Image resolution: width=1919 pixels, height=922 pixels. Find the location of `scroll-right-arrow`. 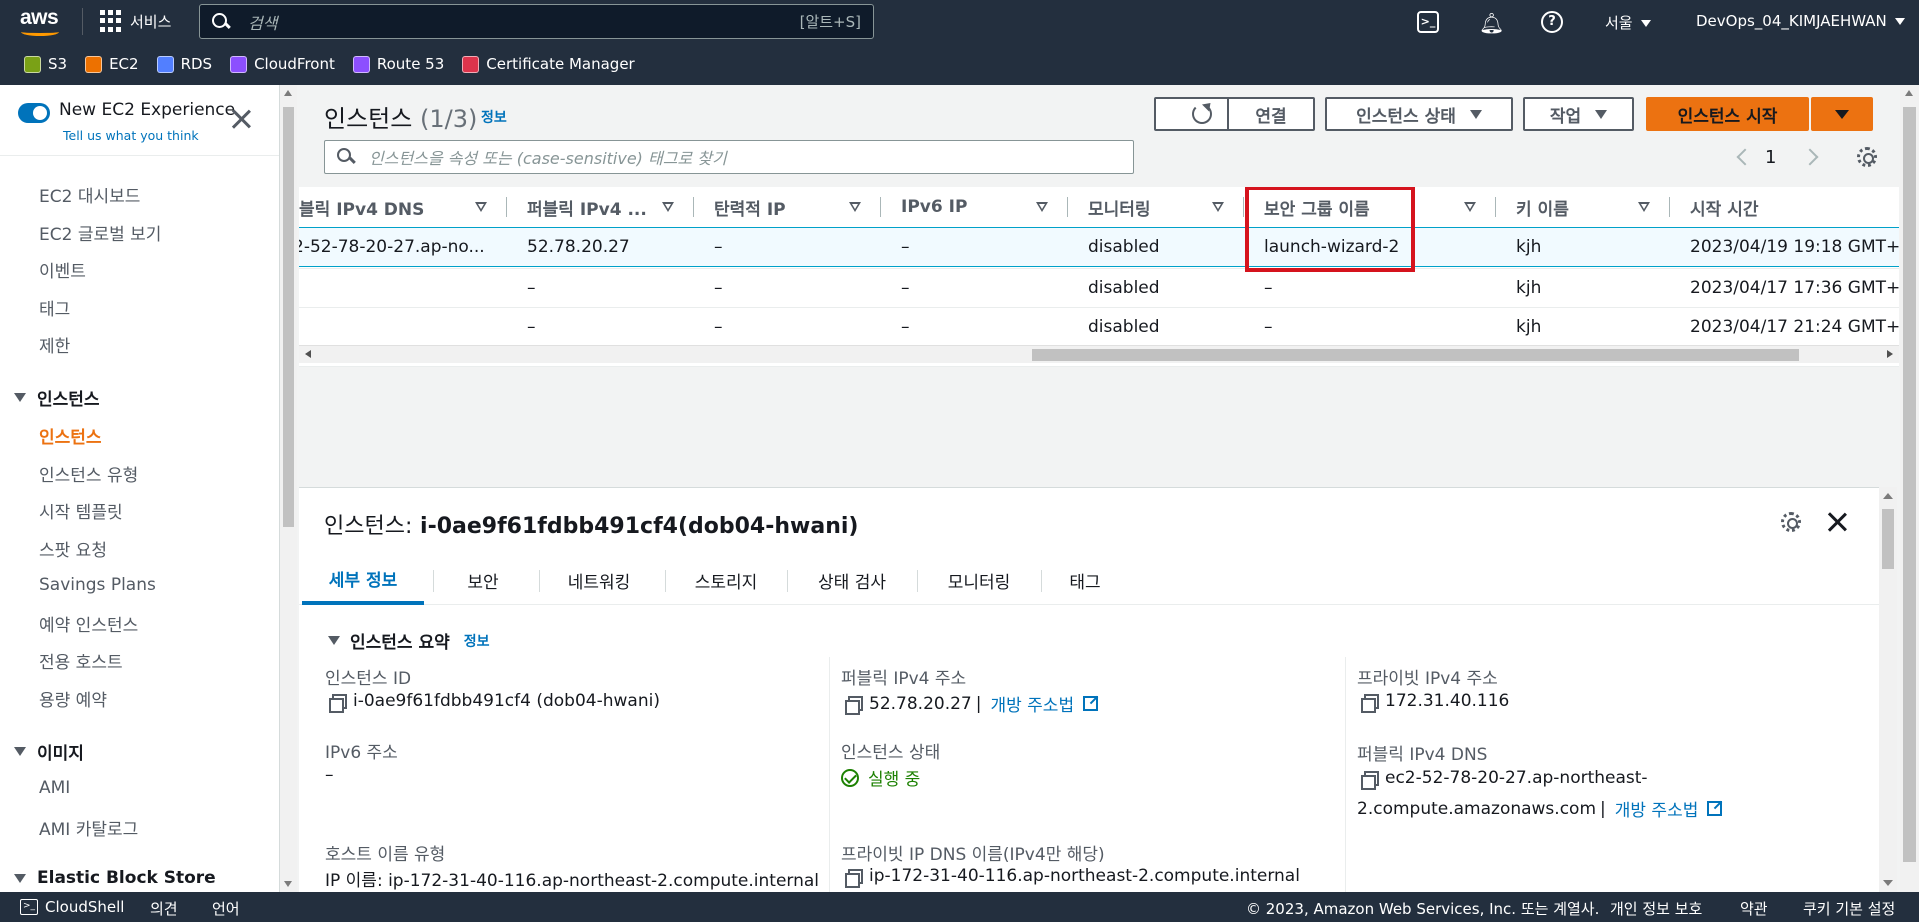

scroll-right-arrow is located at coordinates (1890, 354).